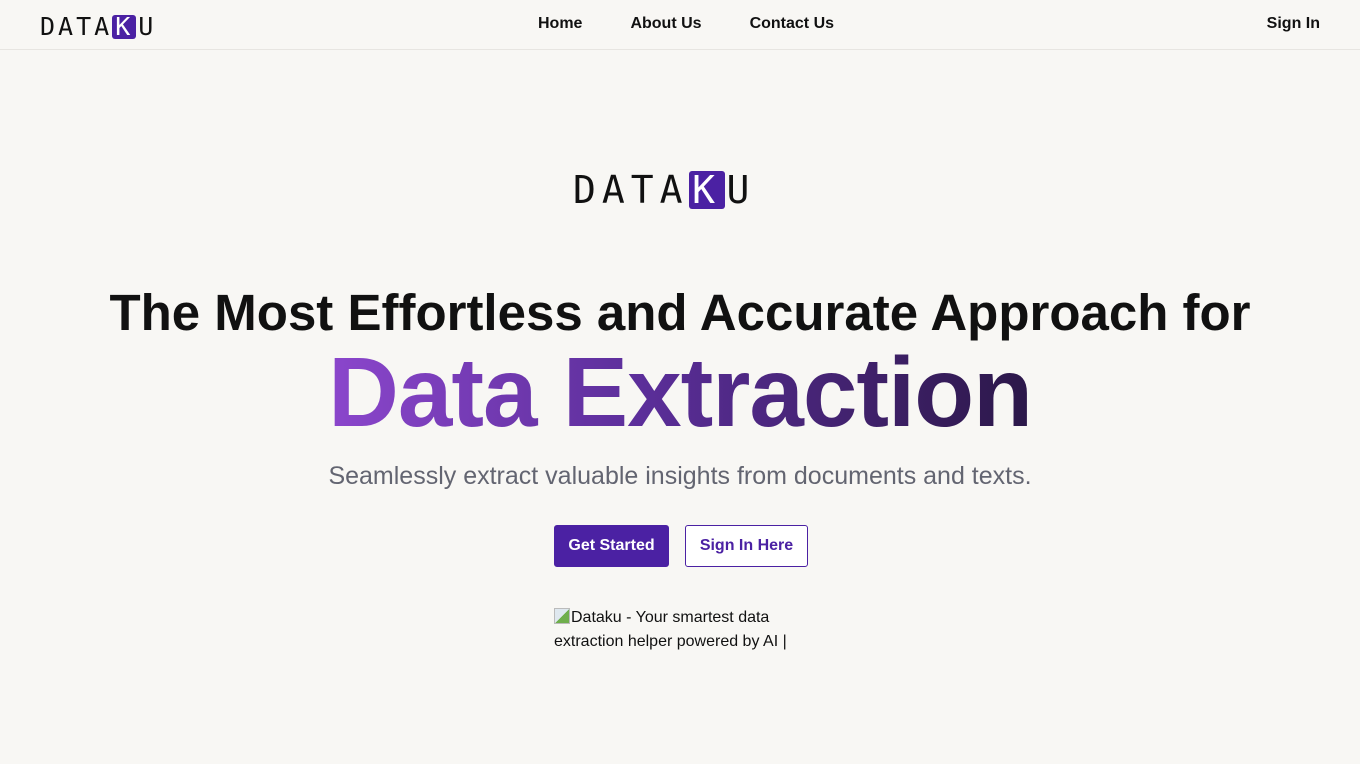 This screenshot has height=764, width=1360. What do you see at coordinates (1293, 24) in the screenshot?
I see `nav-sign-in-link: Sign In` at bounding box center [1293, 24].